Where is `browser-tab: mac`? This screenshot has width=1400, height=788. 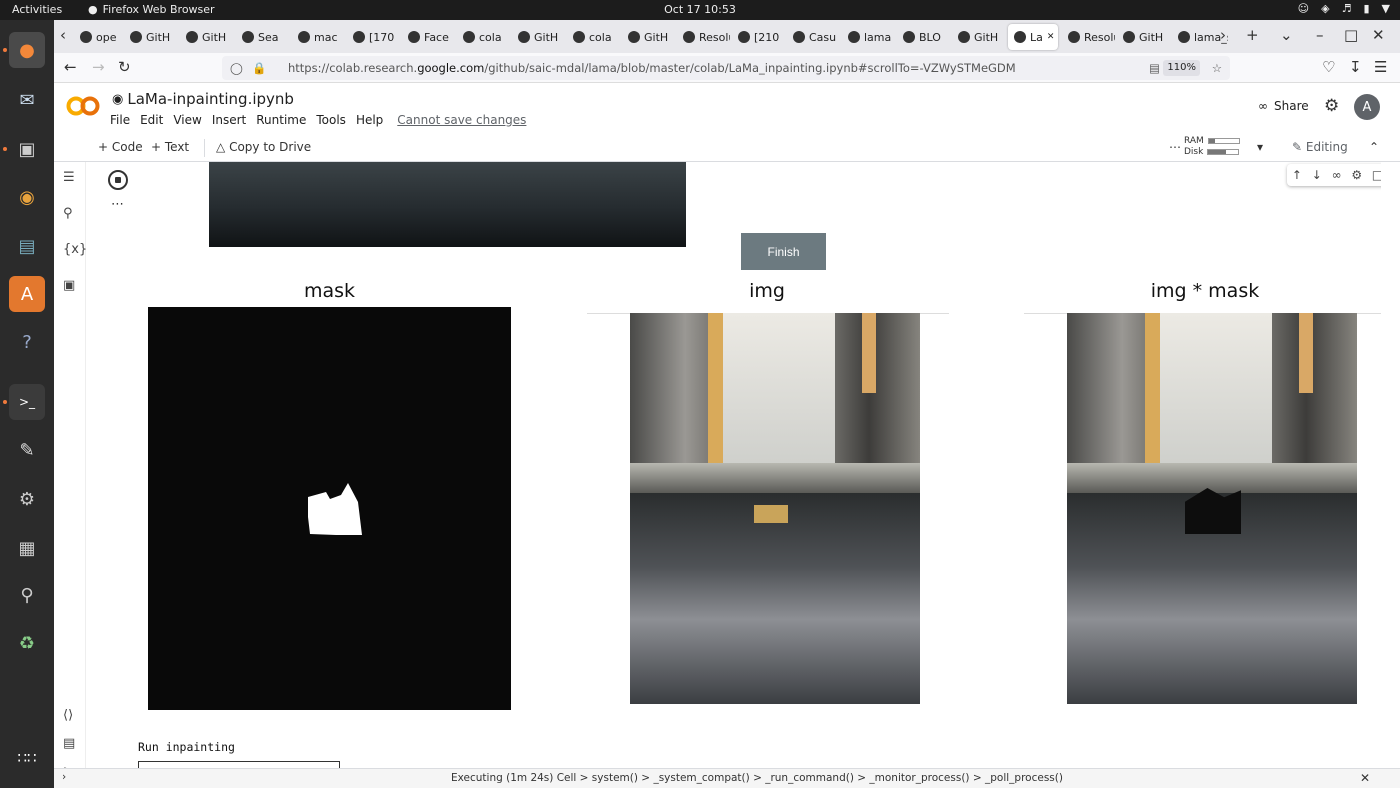 browser-tab: mac is located at coordinates (318, 37).